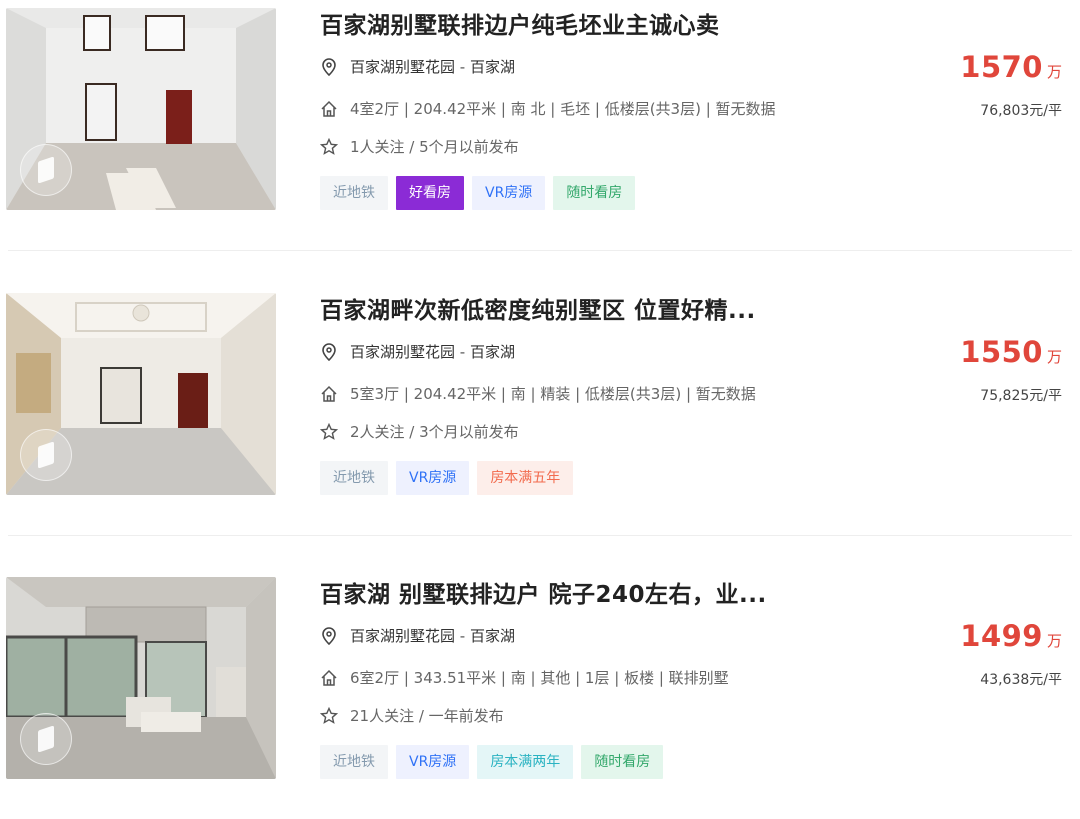 Image resolution: width=1080 pixels, height=819 pixels. Describe the element at coordinates (1021, 111) in the screenshot. I see `unit-price: 76,803元/平` at that location.